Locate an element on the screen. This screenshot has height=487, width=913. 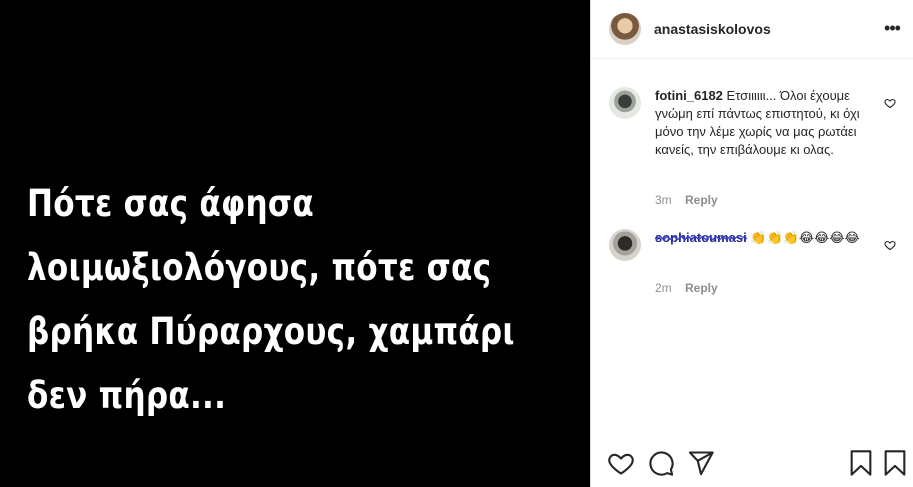
post-text-line: βρήκα Πύραρχους, χαμπάρι is located at coordinates (271, 331).